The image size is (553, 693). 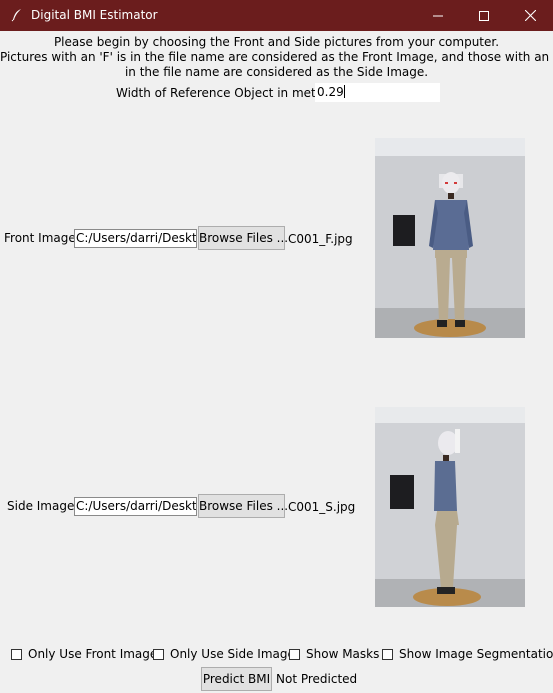 I want to click on reference-width-input: 0.29, so click(x=377, y=92).